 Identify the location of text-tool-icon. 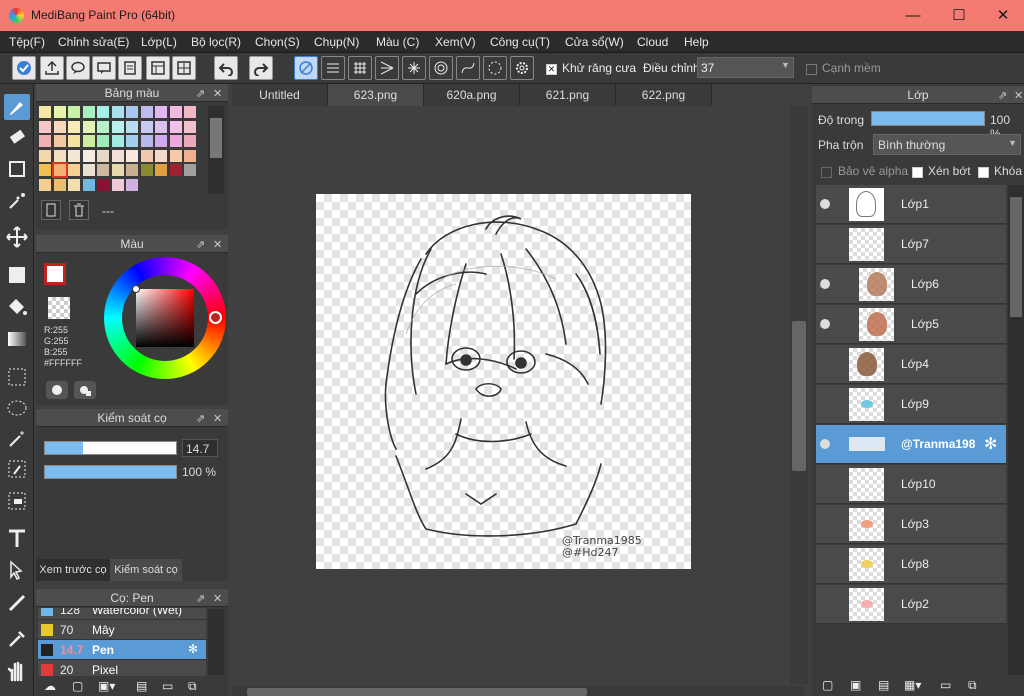
(17, 539).